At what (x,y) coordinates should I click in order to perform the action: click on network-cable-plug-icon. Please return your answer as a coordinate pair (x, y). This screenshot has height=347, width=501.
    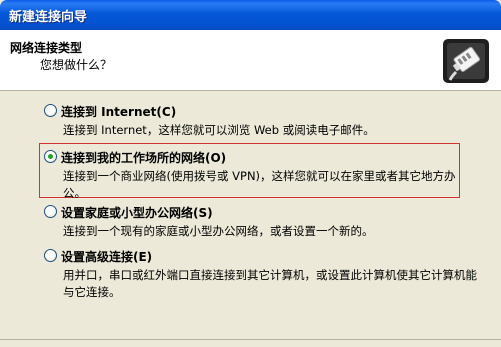
    Looking at the image, I should click on (466, 61).